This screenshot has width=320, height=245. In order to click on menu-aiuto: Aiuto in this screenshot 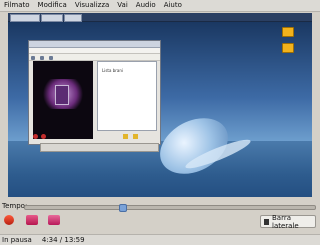, I will do `click(173, 5)`.